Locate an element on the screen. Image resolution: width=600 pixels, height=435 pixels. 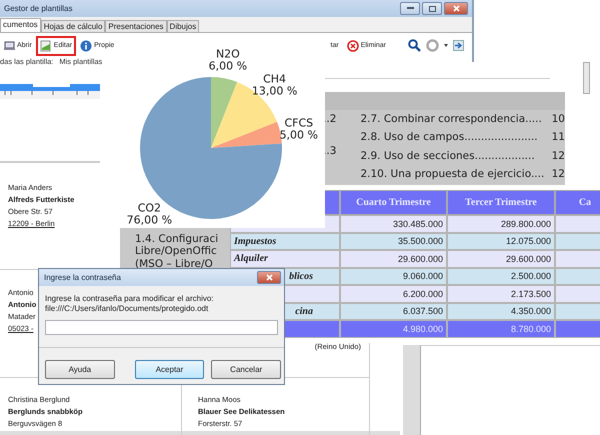
column-header: Tercer Trimestre is located at coordinates (501, 202).